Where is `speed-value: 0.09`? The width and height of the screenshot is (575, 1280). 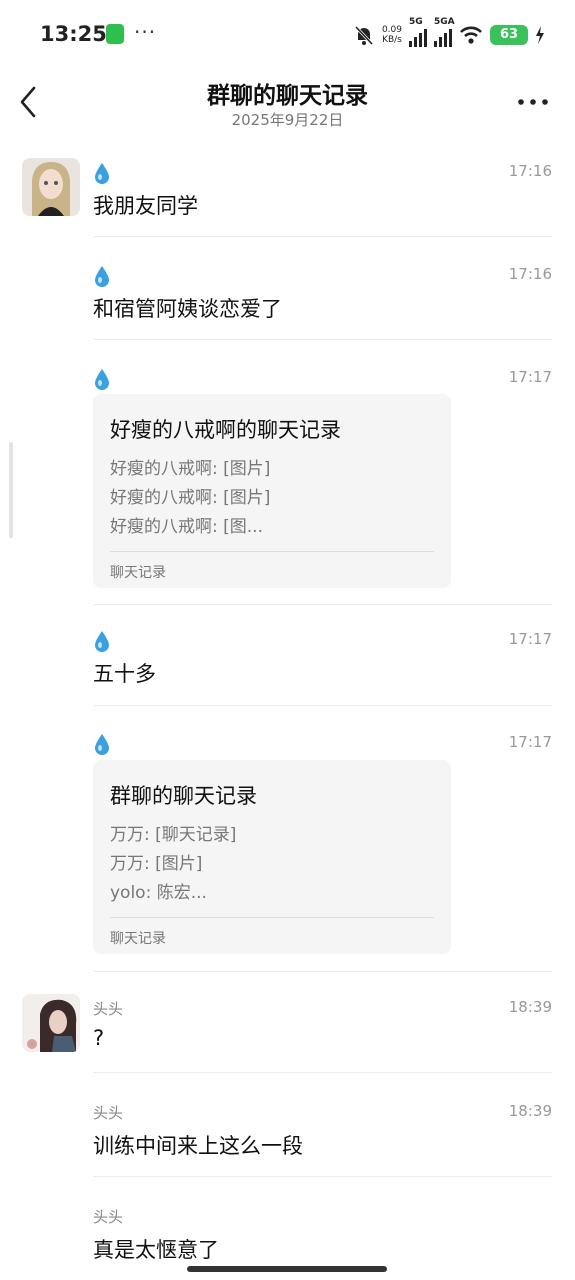 speed-value: 0.09 is located at coordinates (391, 30).